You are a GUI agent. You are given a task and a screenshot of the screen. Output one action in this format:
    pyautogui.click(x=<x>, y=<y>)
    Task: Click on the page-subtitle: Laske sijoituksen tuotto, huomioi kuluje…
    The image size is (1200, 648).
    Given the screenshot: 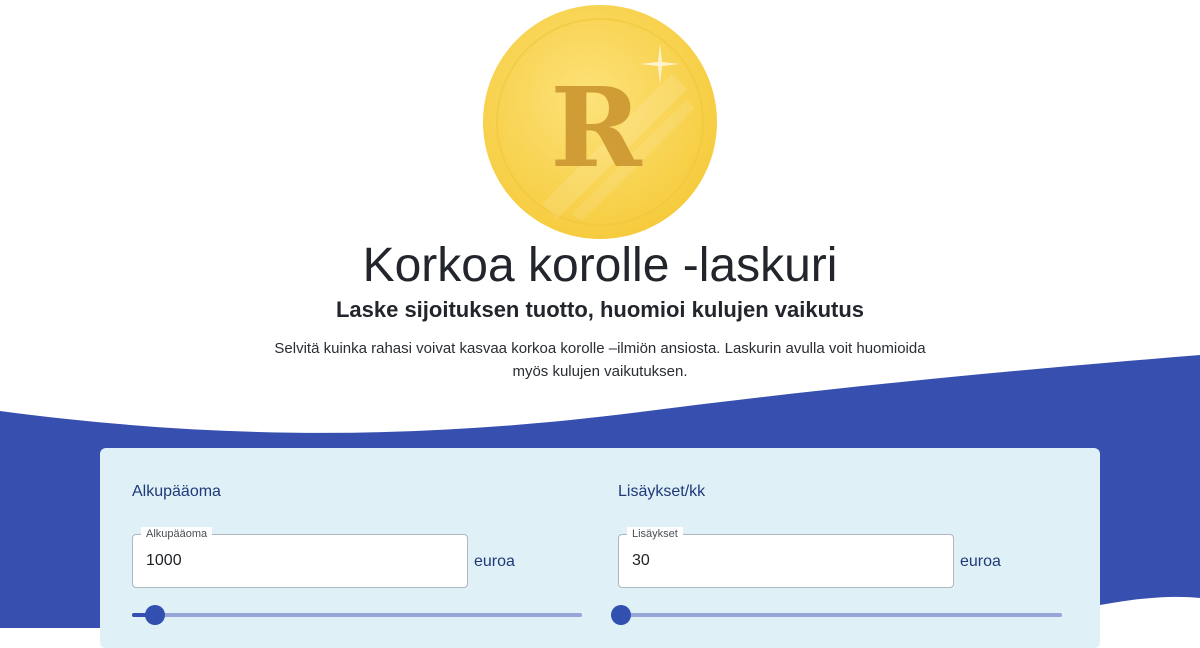 What is the action you would take?
    pyautogui.click(x=600, y=309)
    